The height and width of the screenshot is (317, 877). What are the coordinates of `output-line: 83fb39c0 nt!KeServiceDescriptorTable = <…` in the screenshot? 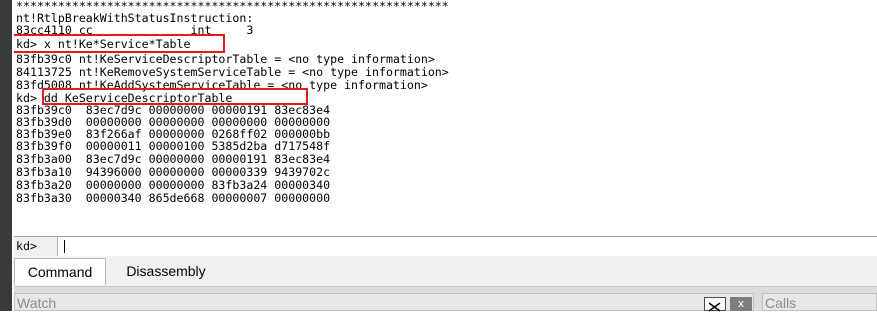 It's located at (225, 59).